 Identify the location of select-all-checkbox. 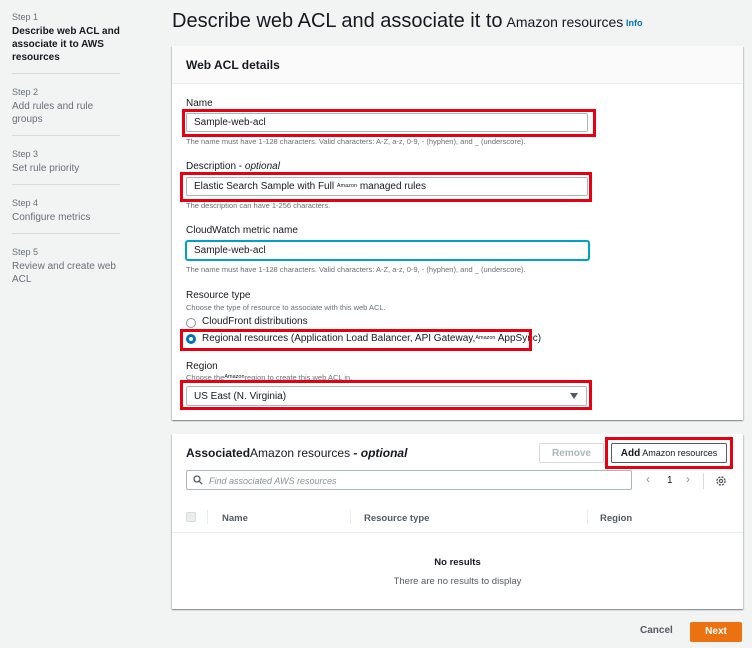
(191, 517).